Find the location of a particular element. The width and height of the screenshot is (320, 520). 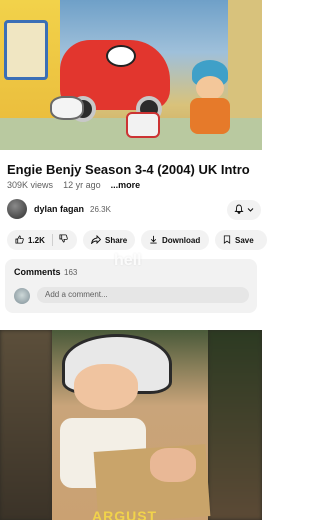

subscriber-count: 26.3K is located at coordinates (100, 209).